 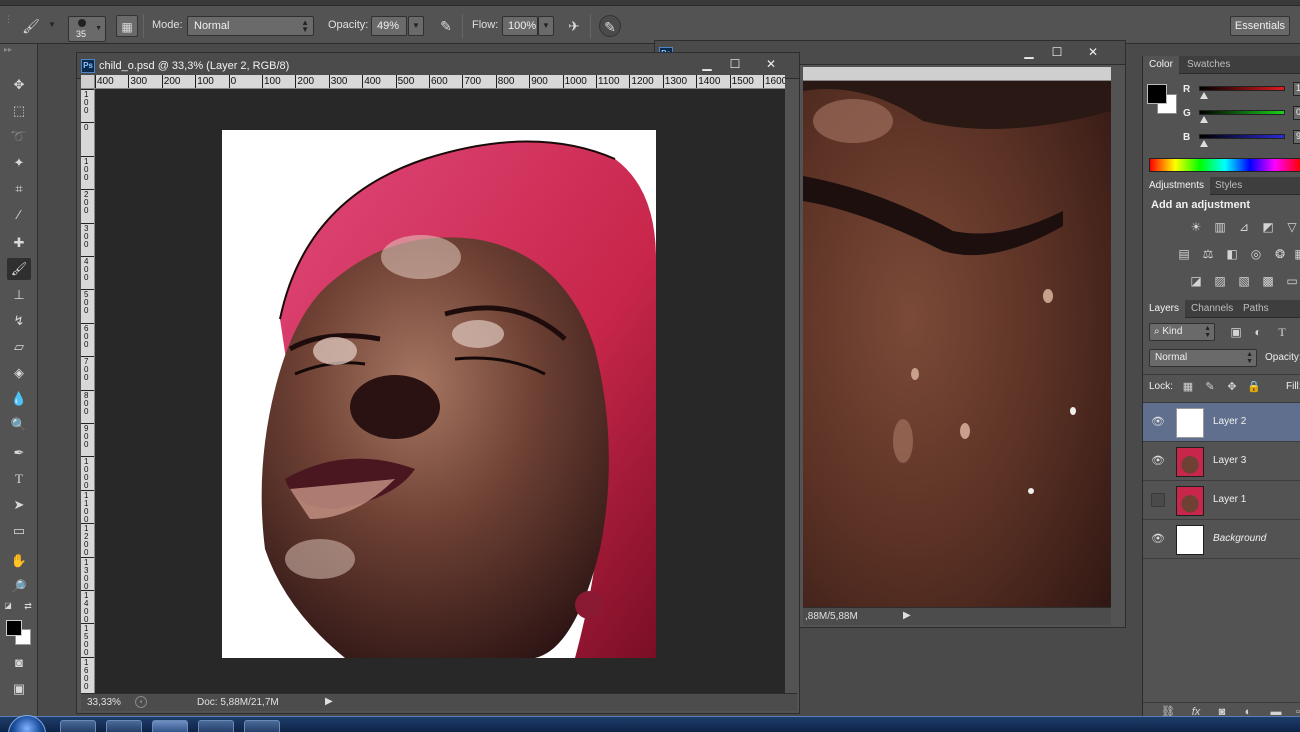 I want to click on tab-layers: Layers, so click(x=1164, y=309).